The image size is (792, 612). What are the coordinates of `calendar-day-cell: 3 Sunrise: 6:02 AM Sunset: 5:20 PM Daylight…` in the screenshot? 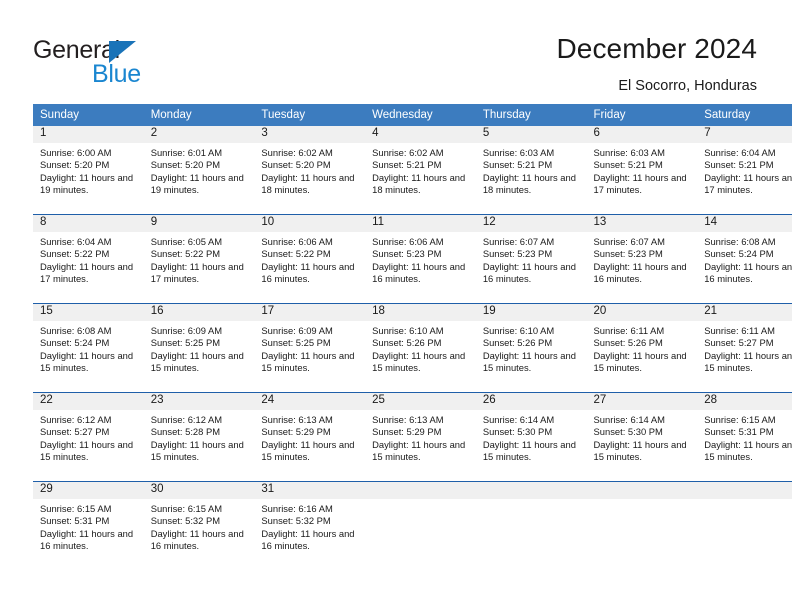 It's located at (310, 170).